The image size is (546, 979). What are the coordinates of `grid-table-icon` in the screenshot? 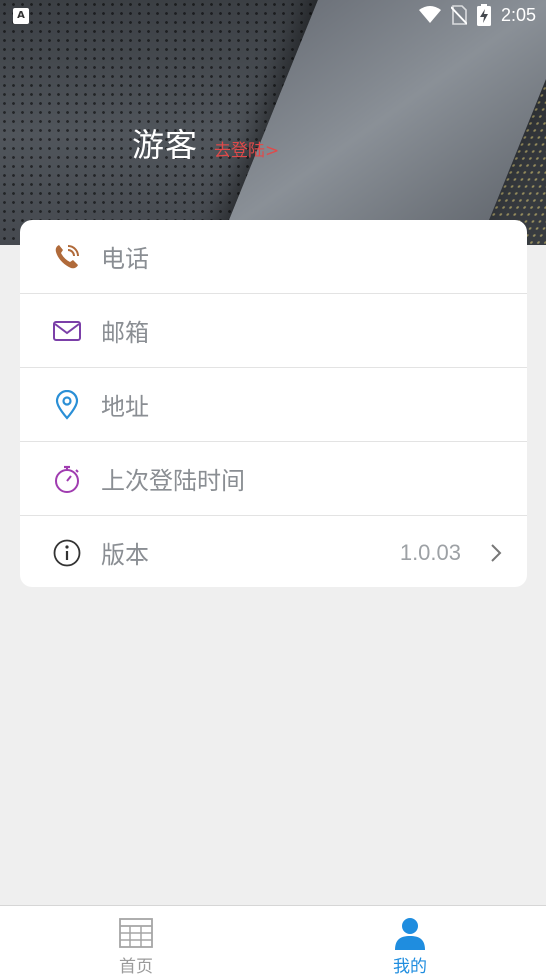 It's located at (136, 933).